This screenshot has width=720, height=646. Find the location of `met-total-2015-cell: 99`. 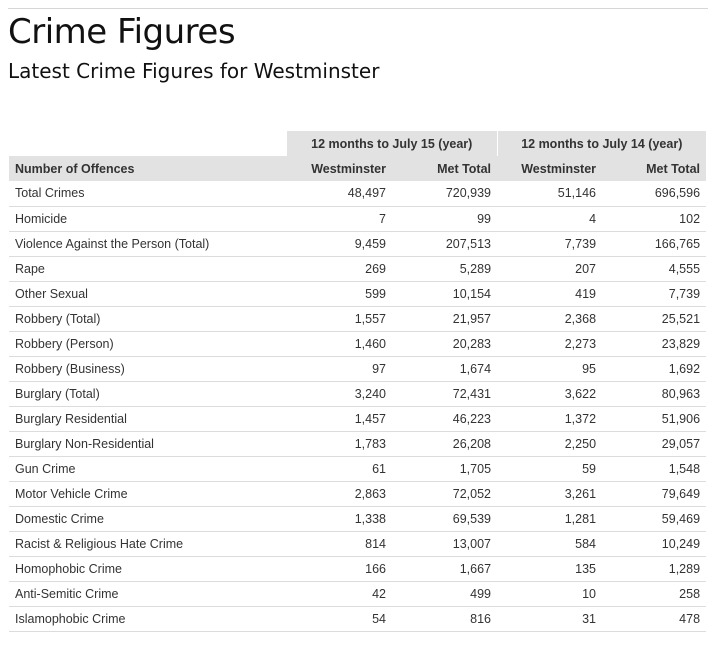

met-total-2015-cell: 99 is located at coordinates (445, 219).